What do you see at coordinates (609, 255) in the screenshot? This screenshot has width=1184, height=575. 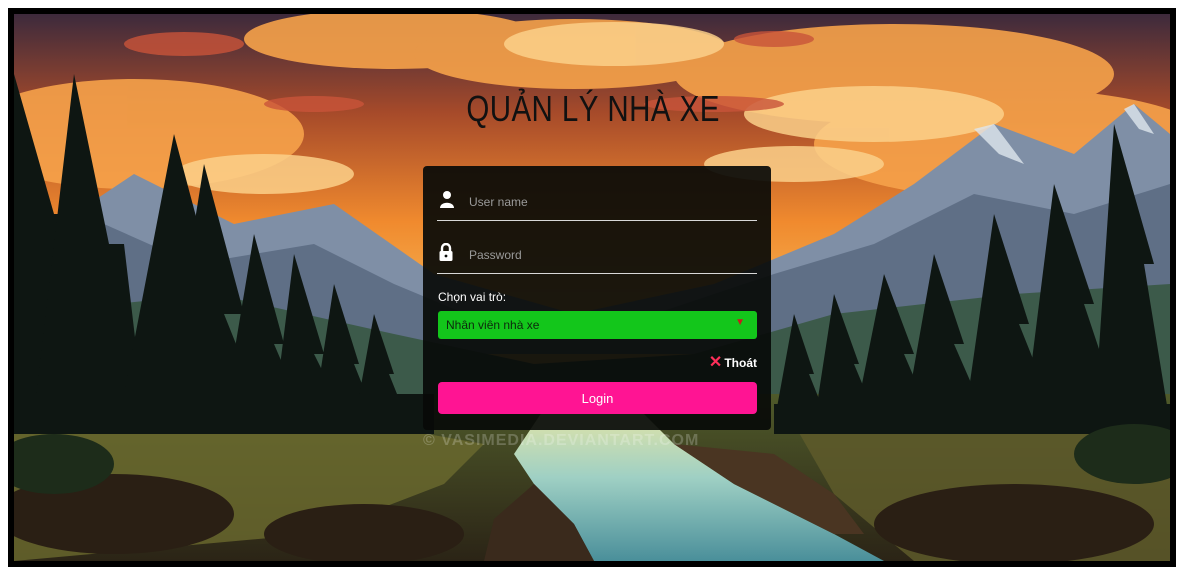 I see `password-input` at bounding box center [609, 255].